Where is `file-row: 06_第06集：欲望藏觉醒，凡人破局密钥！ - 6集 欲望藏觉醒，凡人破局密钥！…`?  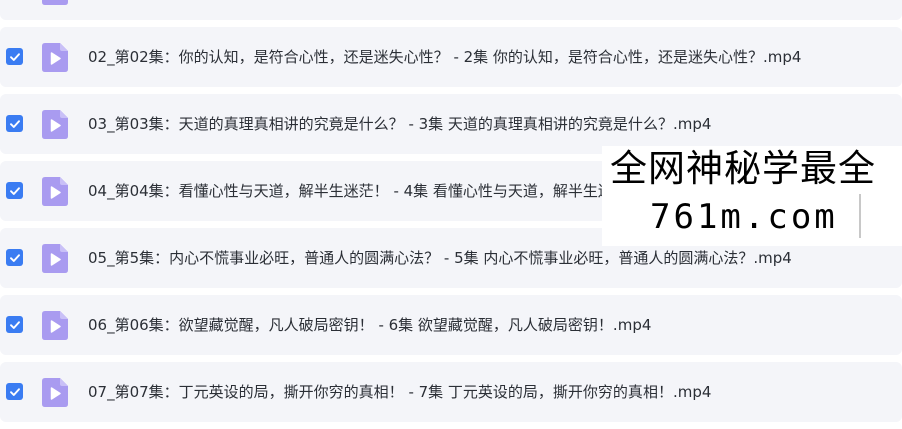 file-row: 06_第06集：欲望藏觉醒，凡人破局密钥！ - 6集 欲望藏觉醒，凡人破局密钥！… is located at coordinates (451, 325).